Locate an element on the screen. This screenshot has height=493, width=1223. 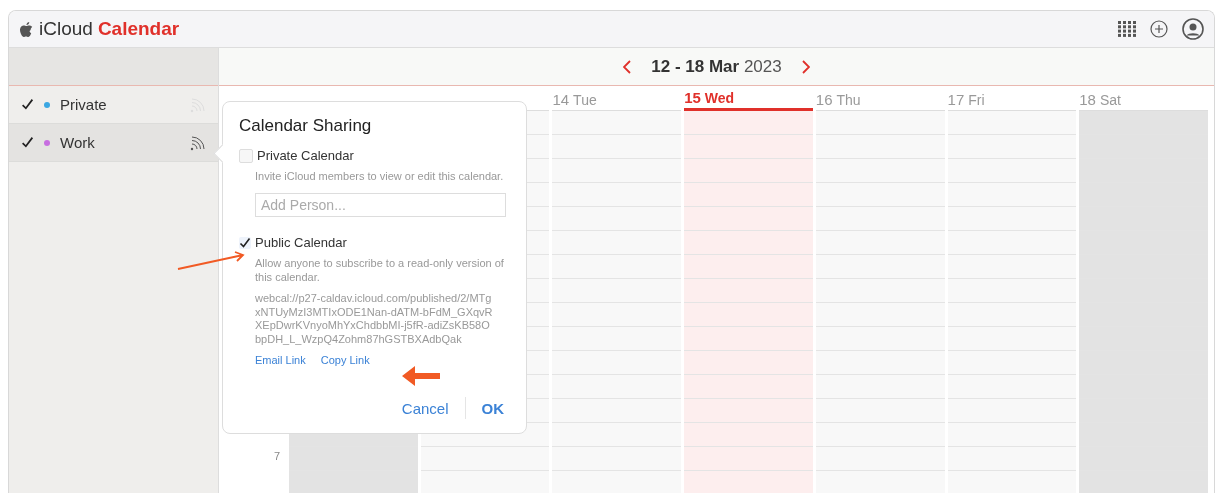
calendar-name: Work is located at coordinates (77, 142).